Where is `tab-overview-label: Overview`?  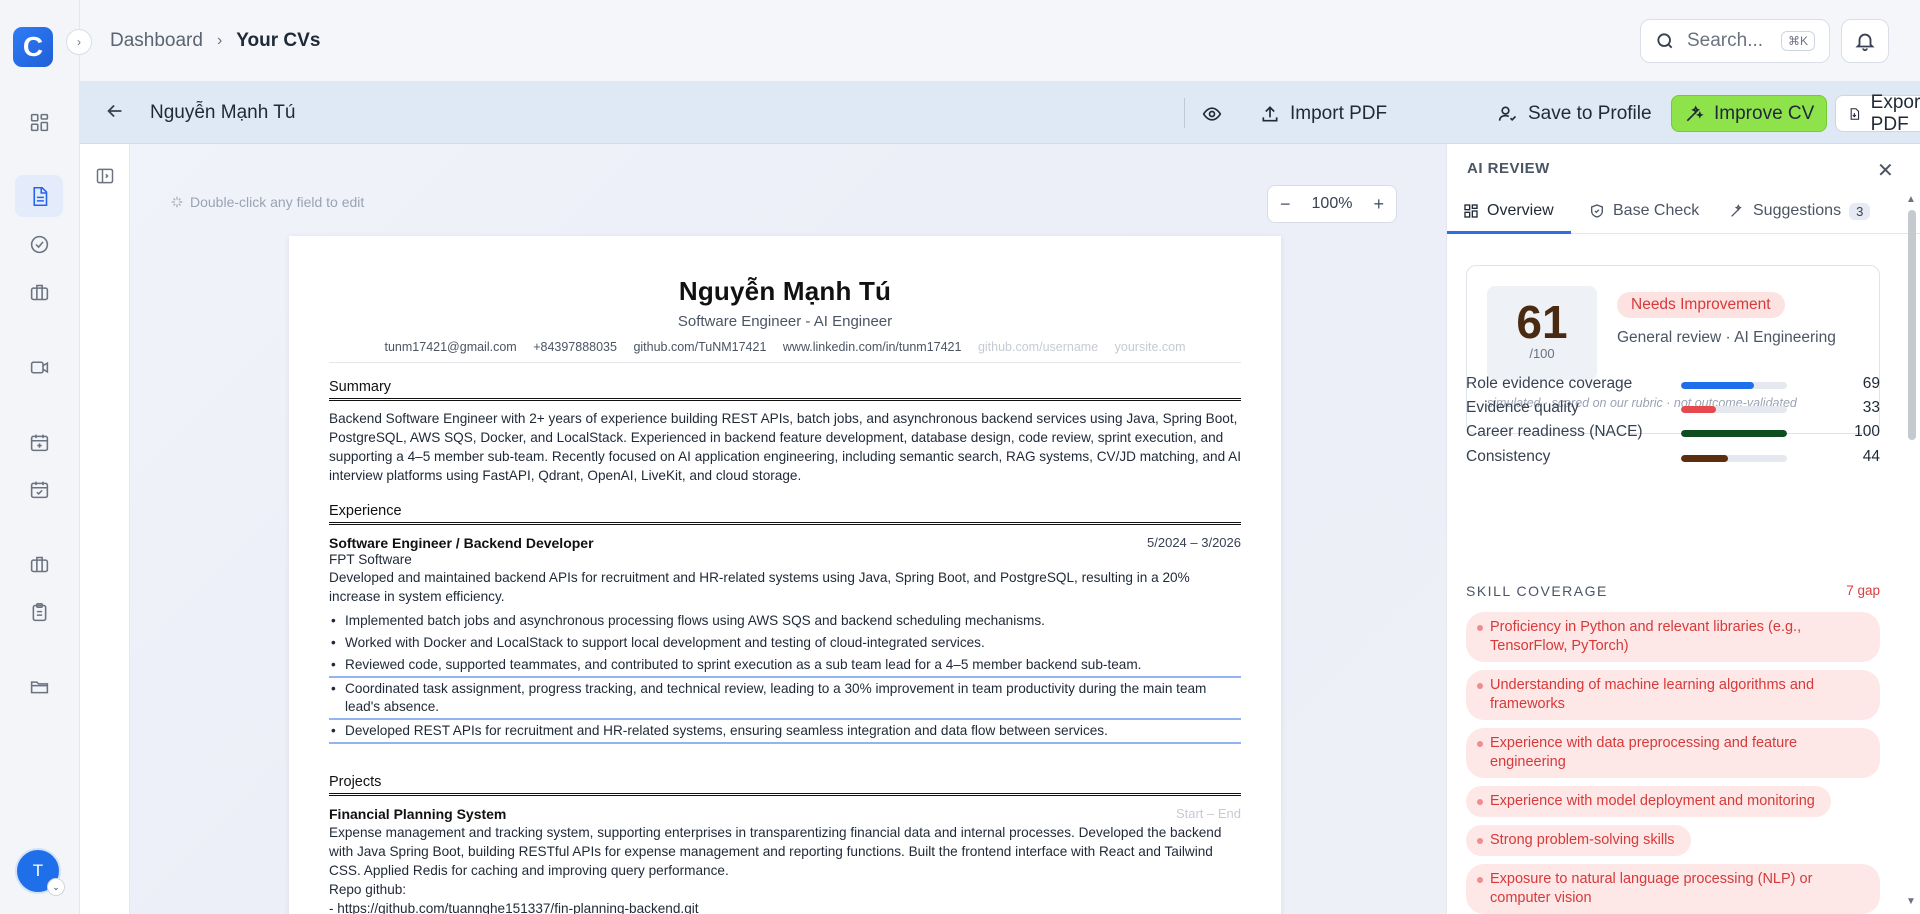
tab-overview-label: Overview is located at coordinates (1520, 210).